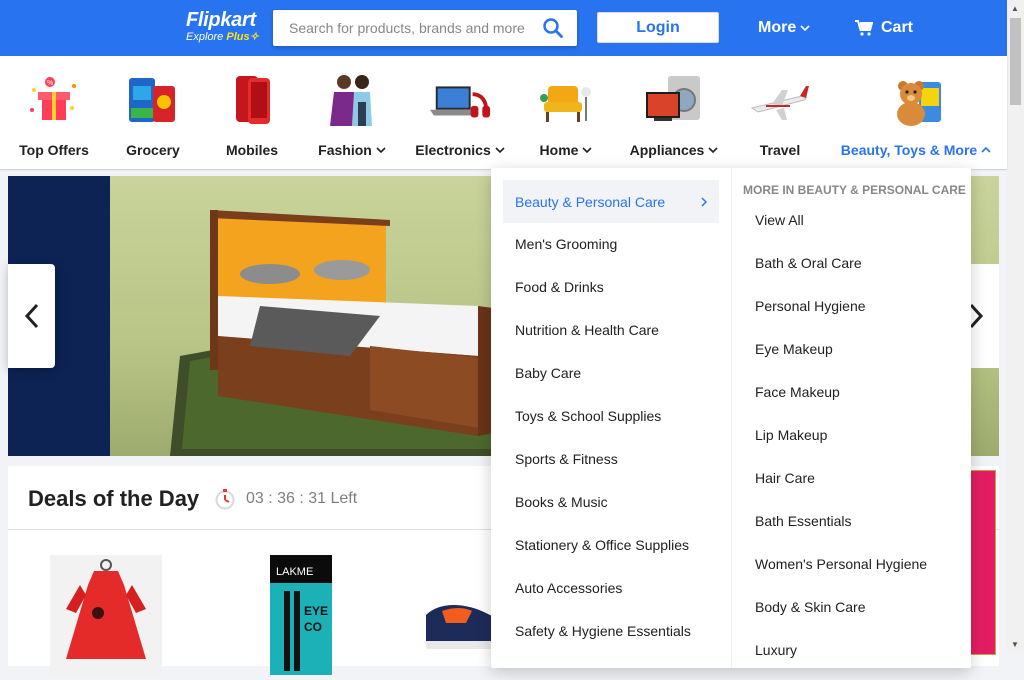  I want to click on dropdown-item-baby-care: Baby Care, so click(548, 373).